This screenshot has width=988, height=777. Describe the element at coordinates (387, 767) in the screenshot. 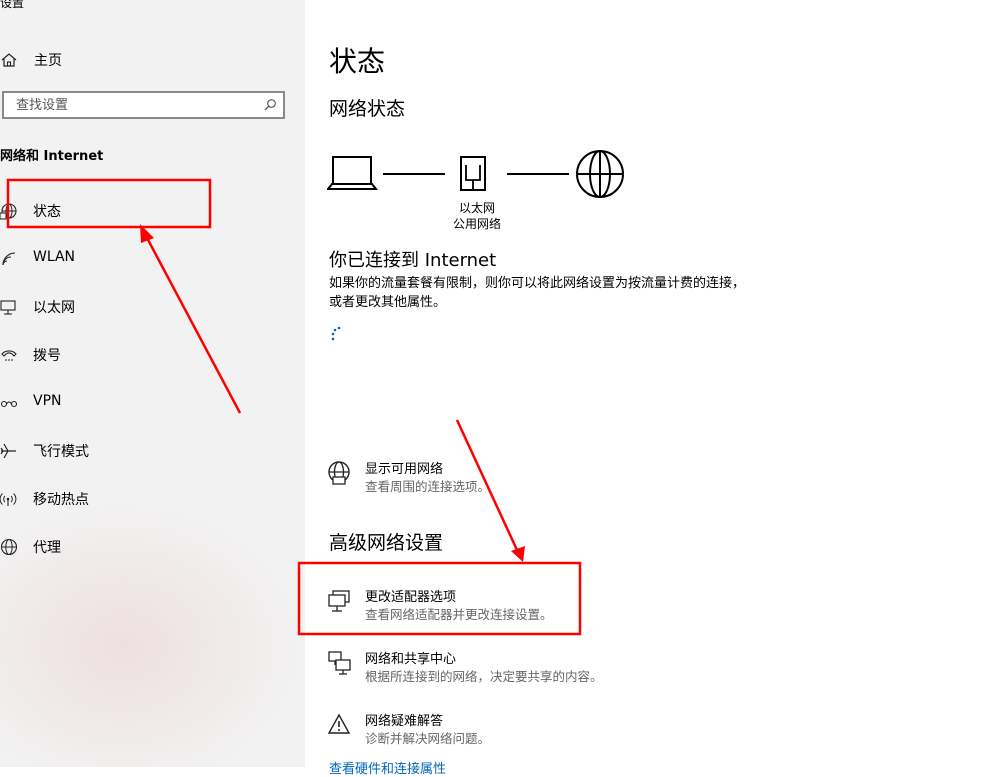

I see `hardware-properties-link: 查看硬件和连接属性` at that location.